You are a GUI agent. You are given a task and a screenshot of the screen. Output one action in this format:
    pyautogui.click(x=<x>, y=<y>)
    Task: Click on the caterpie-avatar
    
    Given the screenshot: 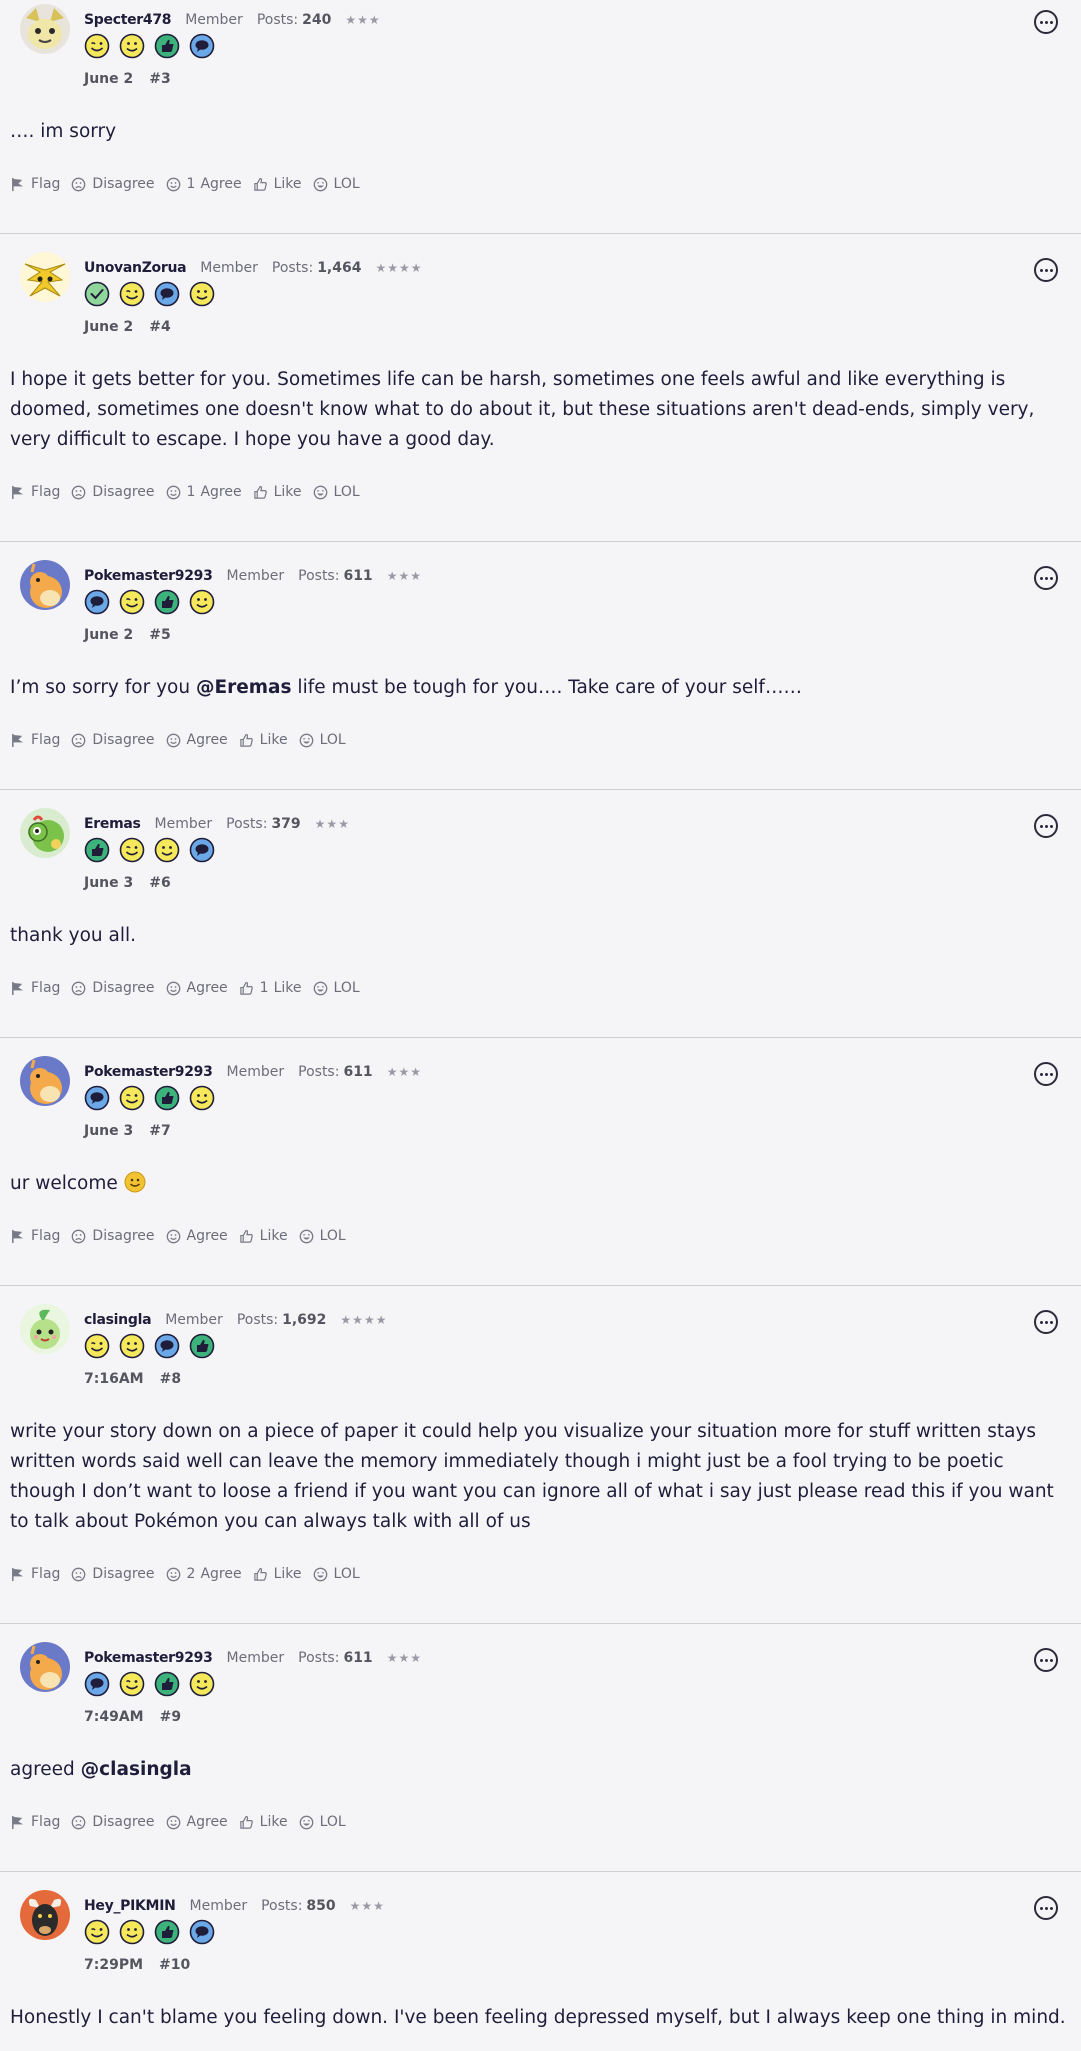 What is the action you would take?
    pyautogui.click(x=45, y=833)
    